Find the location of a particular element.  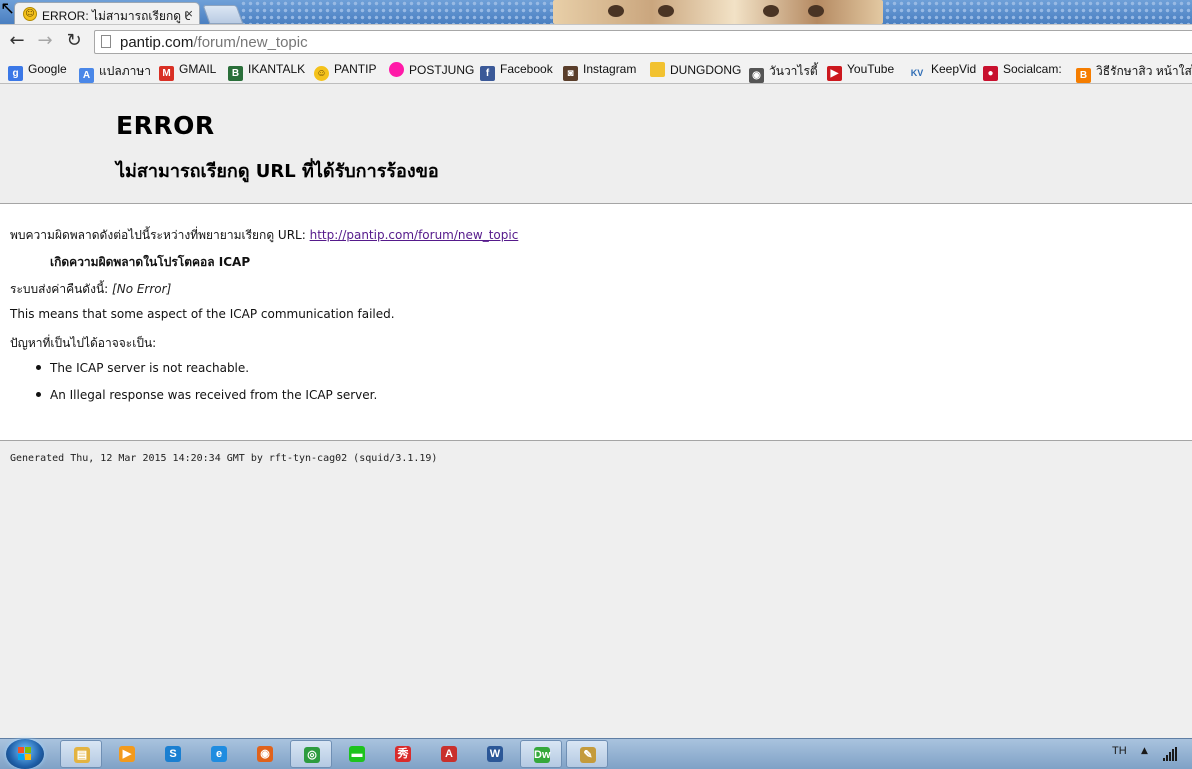

bookmark-label: POSTJUNG is located at coordinates (442, 70).